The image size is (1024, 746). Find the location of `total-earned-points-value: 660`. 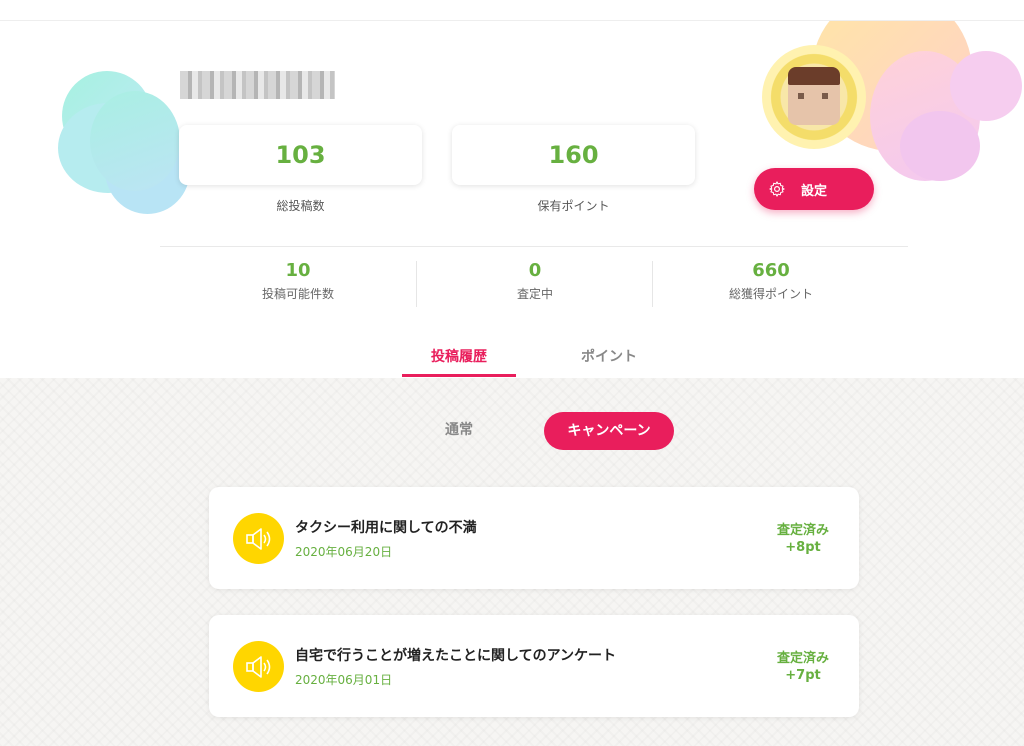

total-earned-points-value: 660 is located at coordinates (771, 270).